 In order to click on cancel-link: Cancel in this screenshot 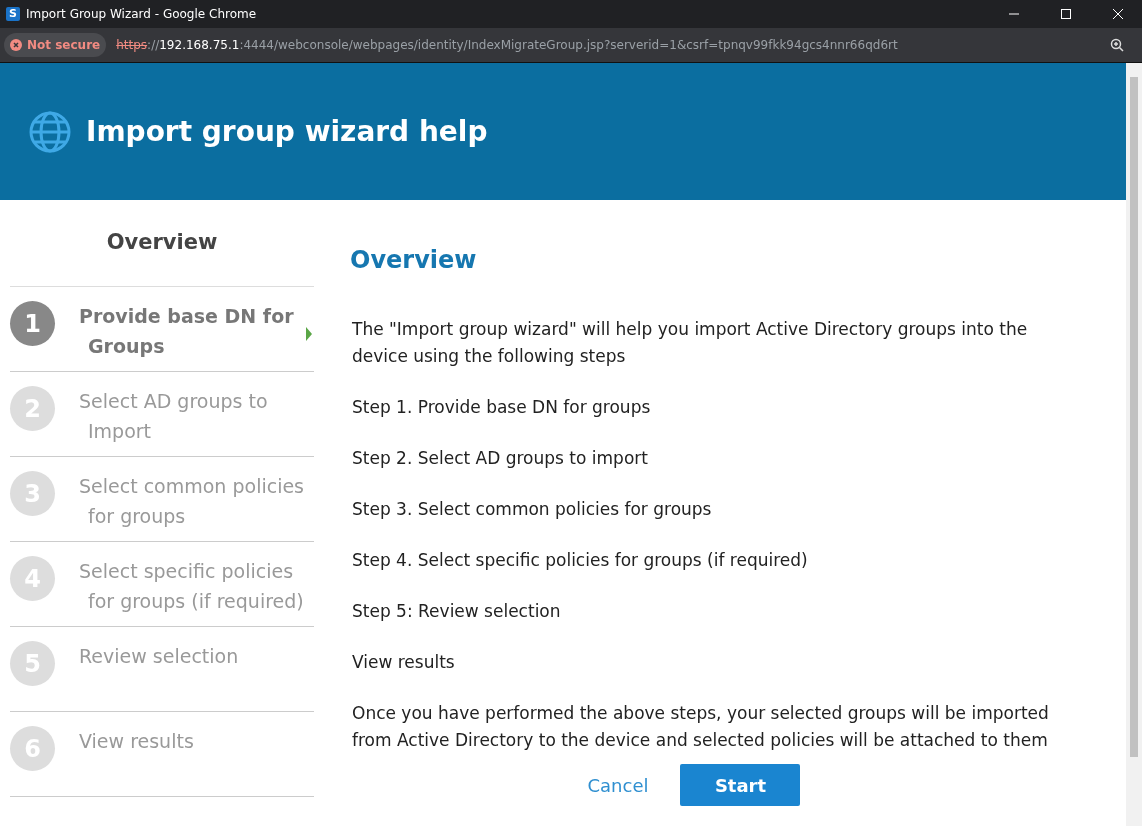, I will do `click(618, 785)`.